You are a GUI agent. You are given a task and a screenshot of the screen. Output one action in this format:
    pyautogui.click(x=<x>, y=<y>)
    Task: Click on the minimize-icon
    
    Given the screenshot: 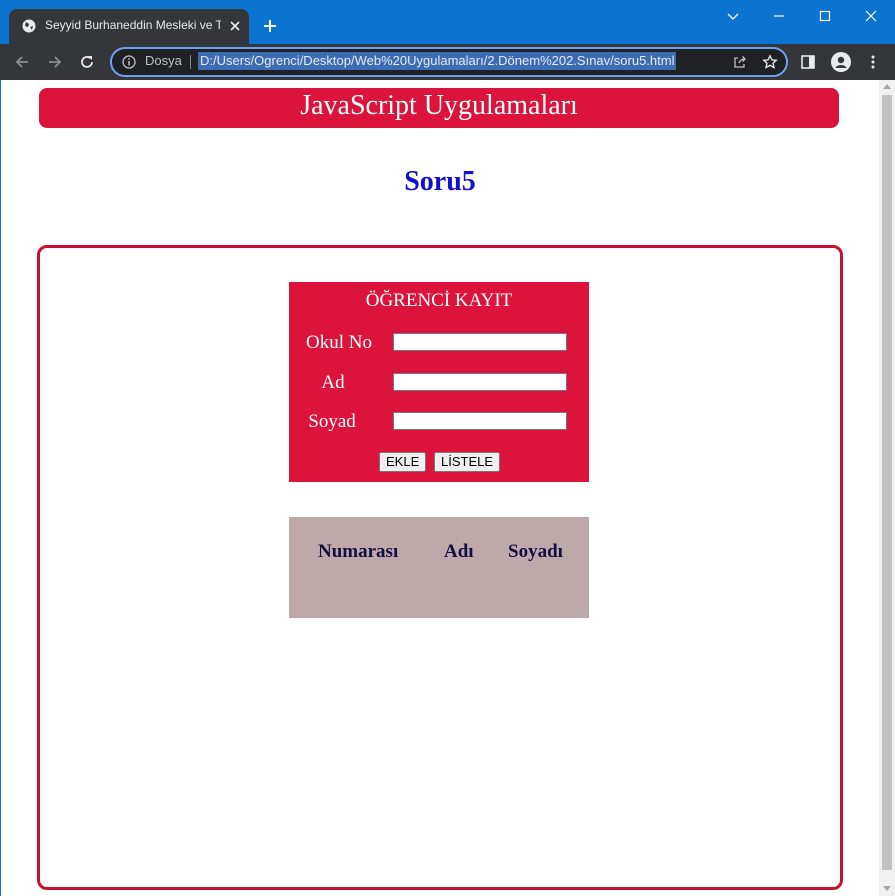 What is the action you would take?
    pyautogui.click(x=779, y=16)
    